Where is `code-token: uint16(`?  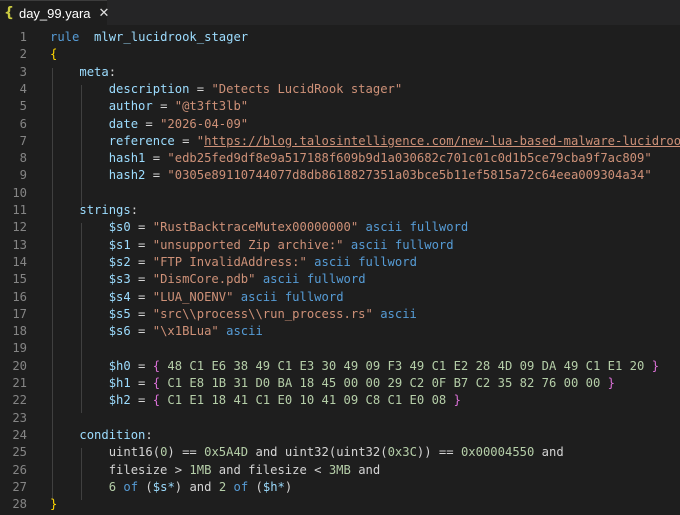 code-token: uint16( is located at coordinates (134, 452).